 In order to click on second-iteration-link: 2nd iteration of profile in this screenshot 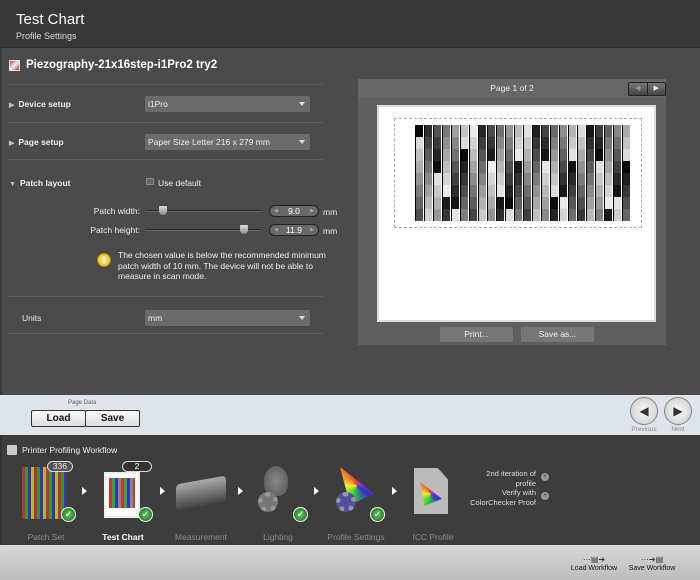, I will do `click(503, 478)`.